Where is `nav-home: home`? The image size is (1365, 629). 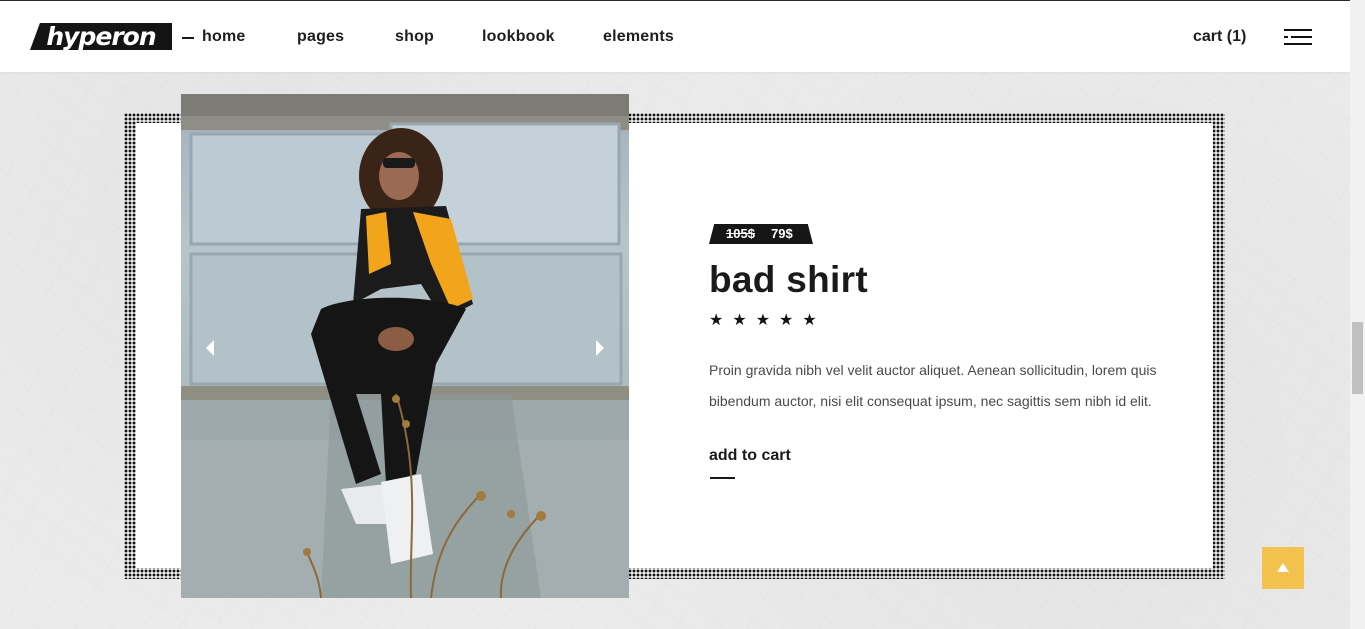
nav-home: home is located at coordinates (223, 37).